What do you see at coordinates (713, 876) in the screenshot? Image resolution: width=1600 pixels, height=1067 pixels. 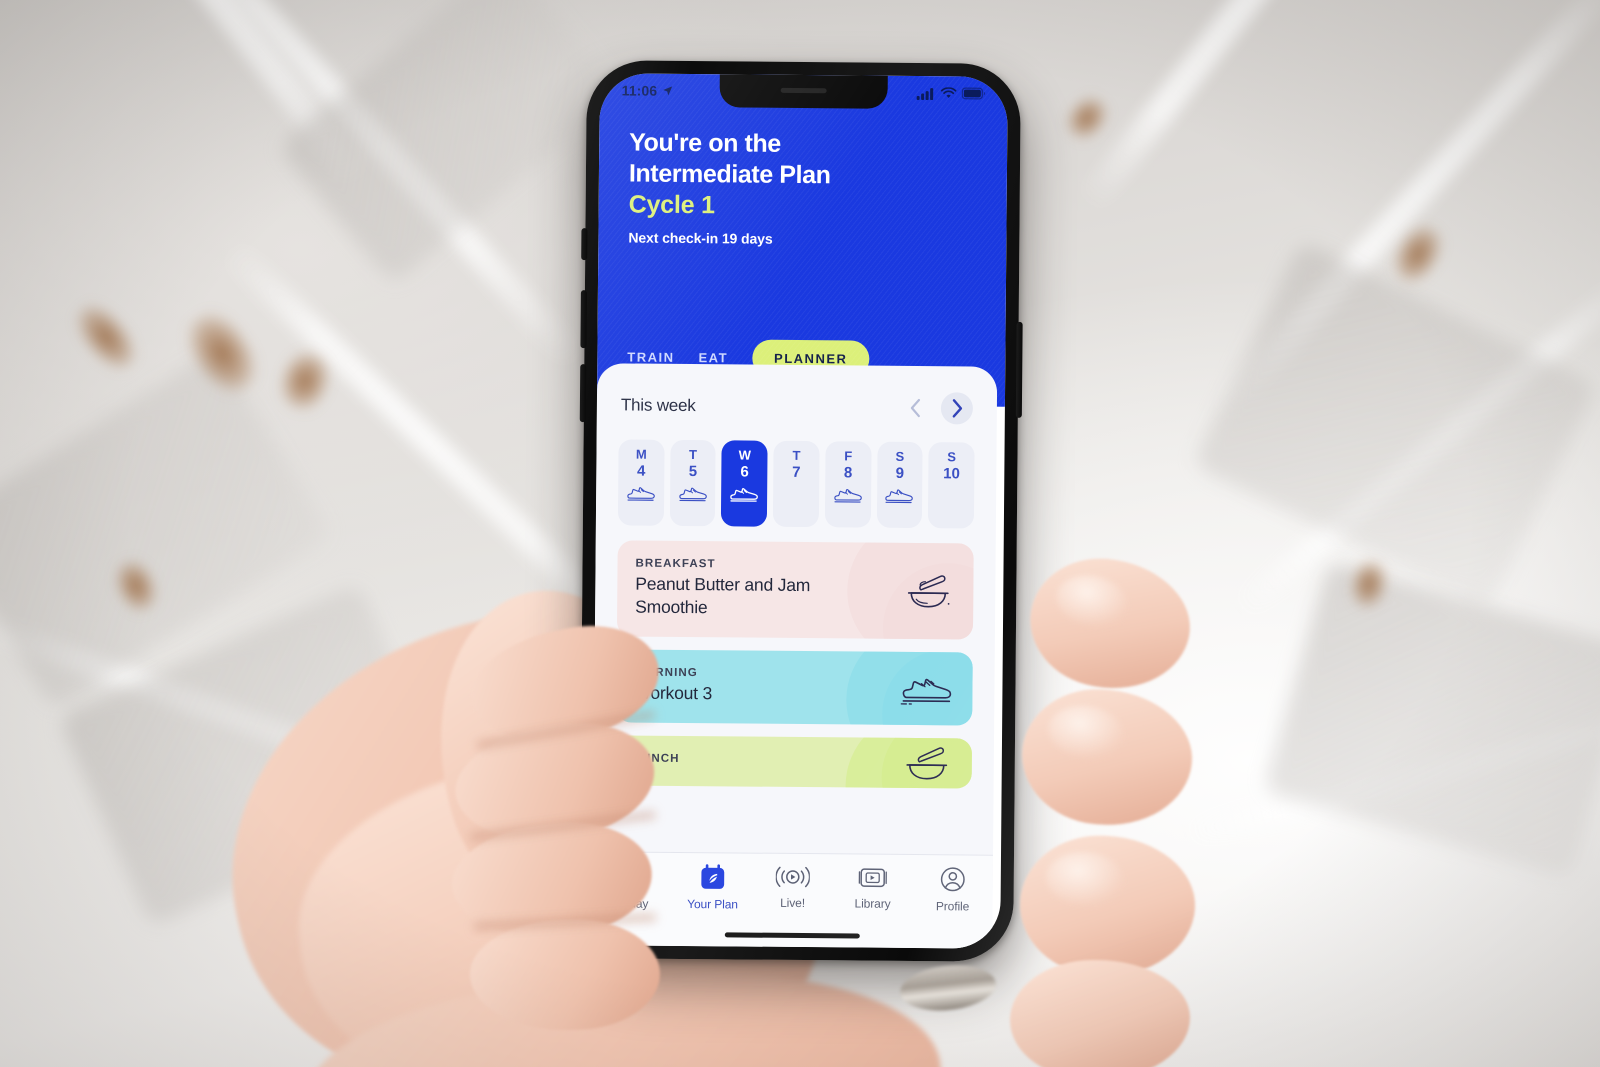 I see `calendar-leaf-icon` at bounding box center [713, 876].